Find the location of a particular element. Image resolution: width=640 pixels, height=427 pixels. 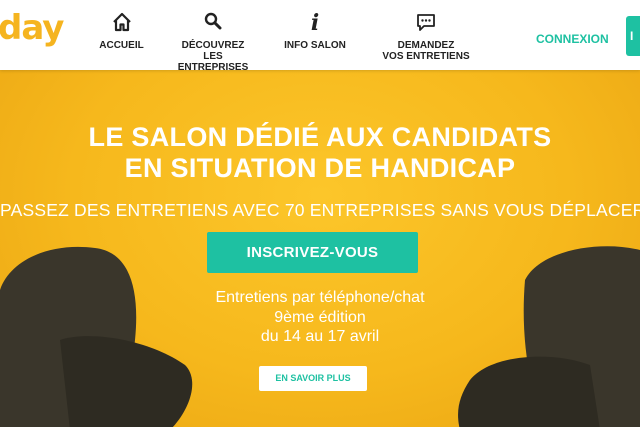

info-icon: i is located at coordinates (315, 23).